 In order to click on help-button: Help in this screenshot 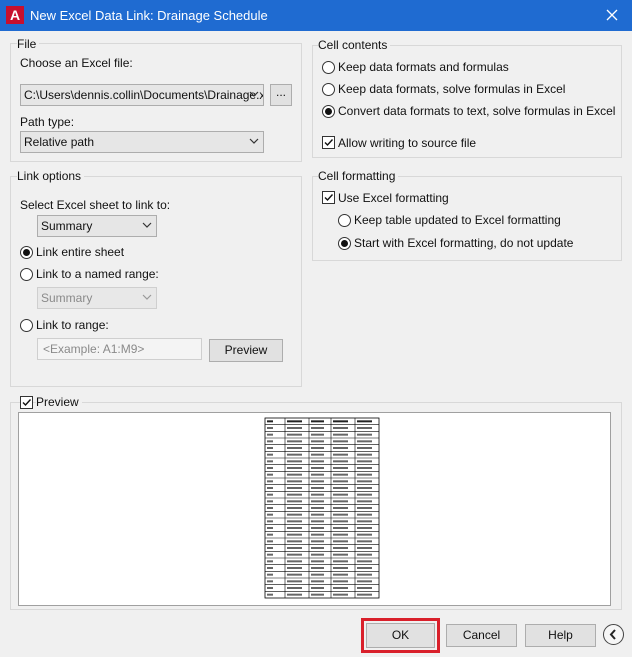, I will do `click(560, 635)`.